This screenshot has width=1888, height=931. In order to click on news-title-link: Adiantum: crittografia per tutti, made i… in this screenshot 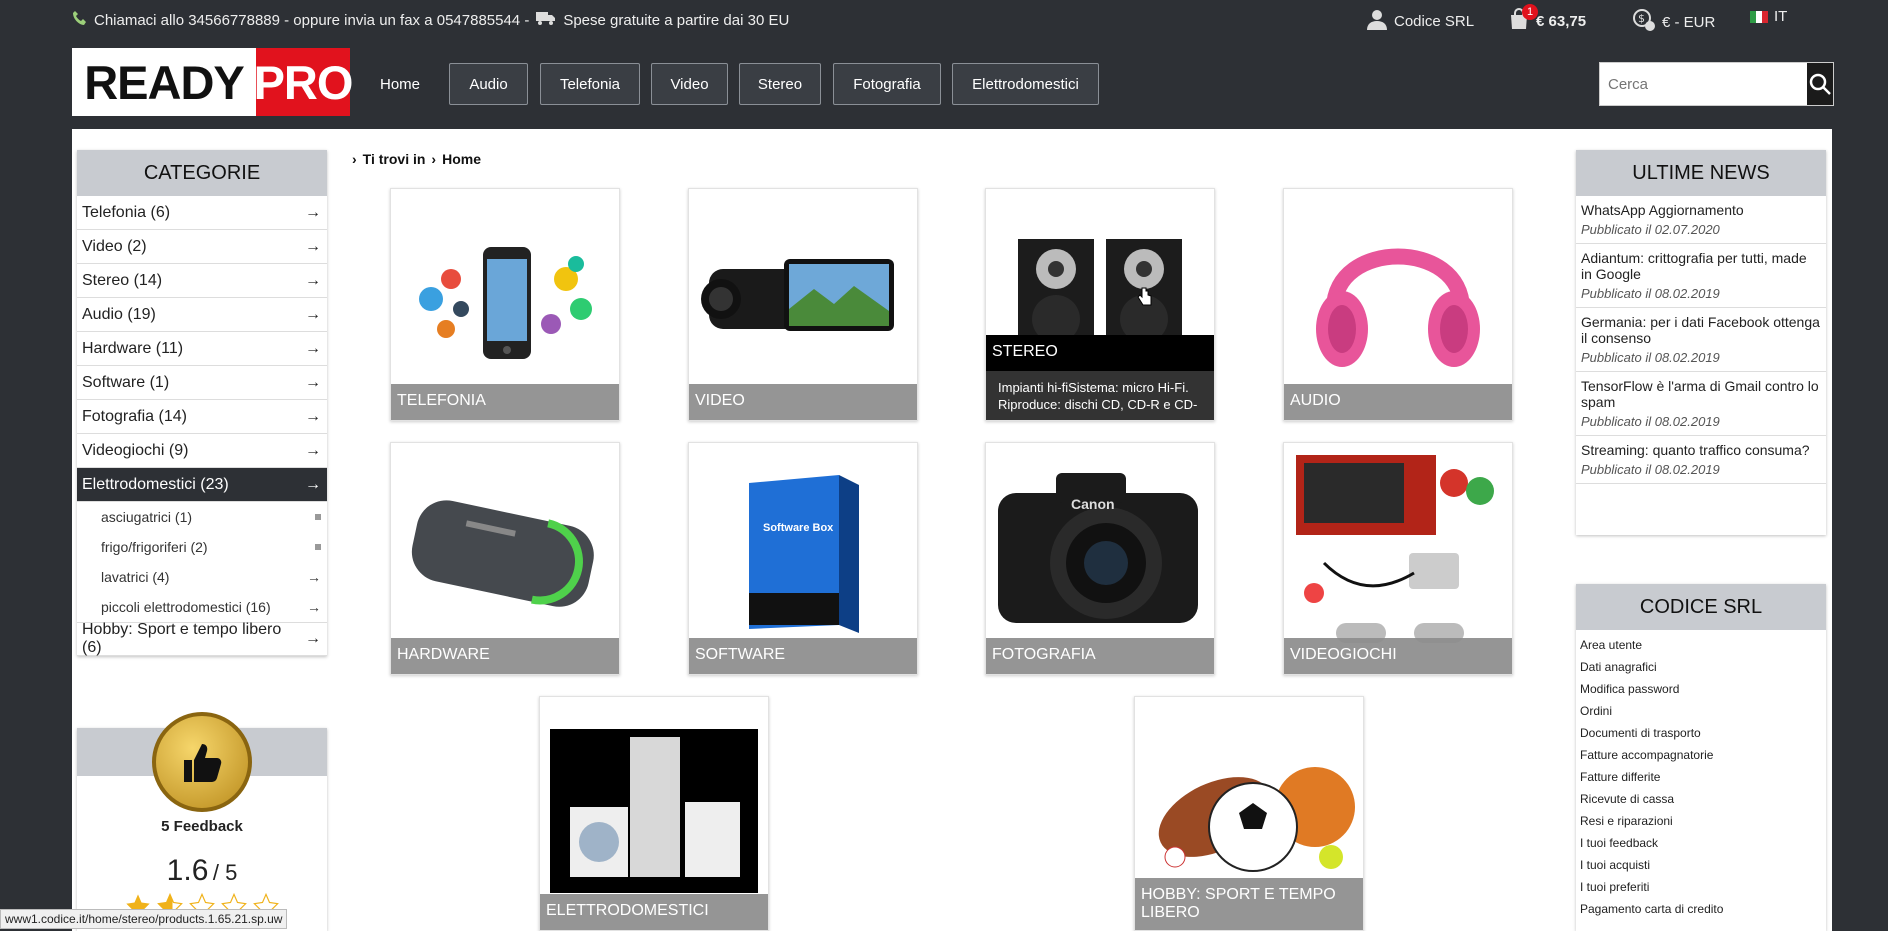, I will do `click(1694, 266)`.